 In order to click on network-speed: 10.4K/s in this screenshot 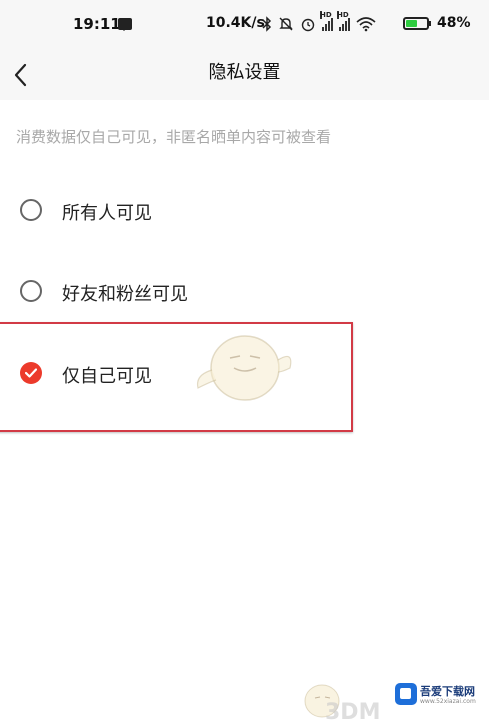, I will do `click(235, 23)`.